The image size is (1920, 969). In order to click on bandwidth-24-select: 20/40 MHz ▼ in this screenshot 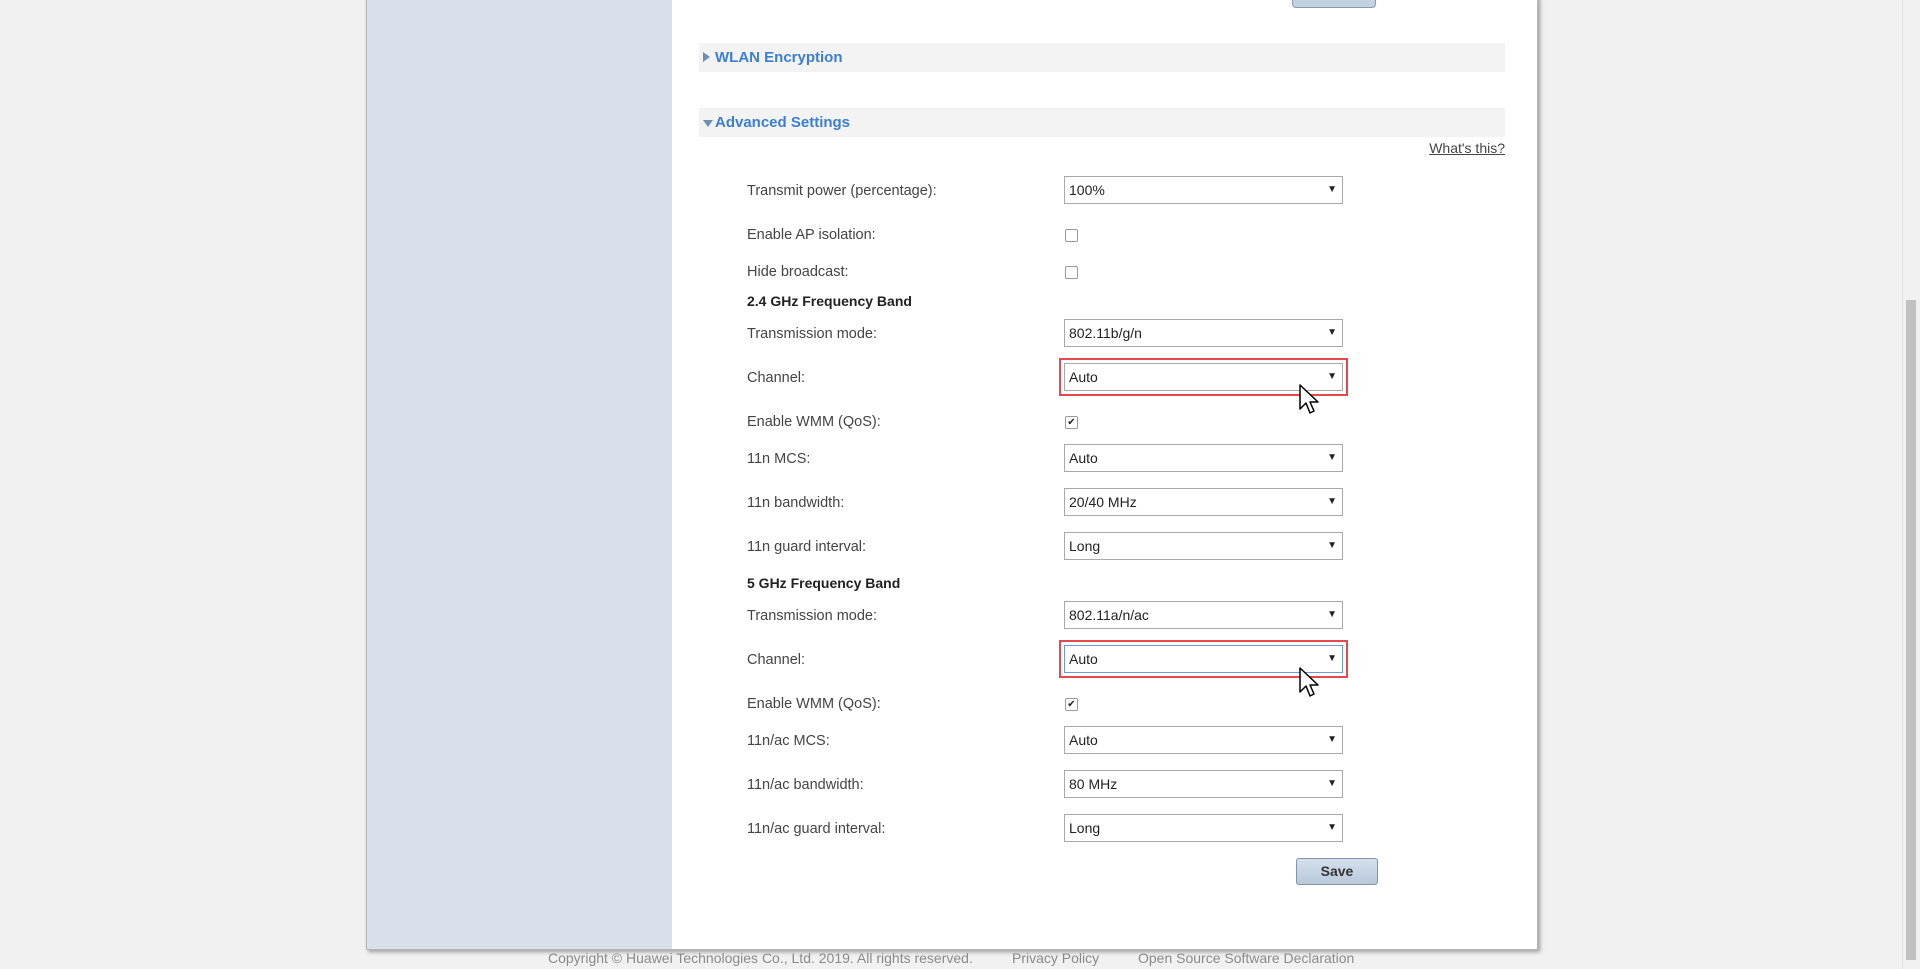, I will do `click(1203, 502)`.